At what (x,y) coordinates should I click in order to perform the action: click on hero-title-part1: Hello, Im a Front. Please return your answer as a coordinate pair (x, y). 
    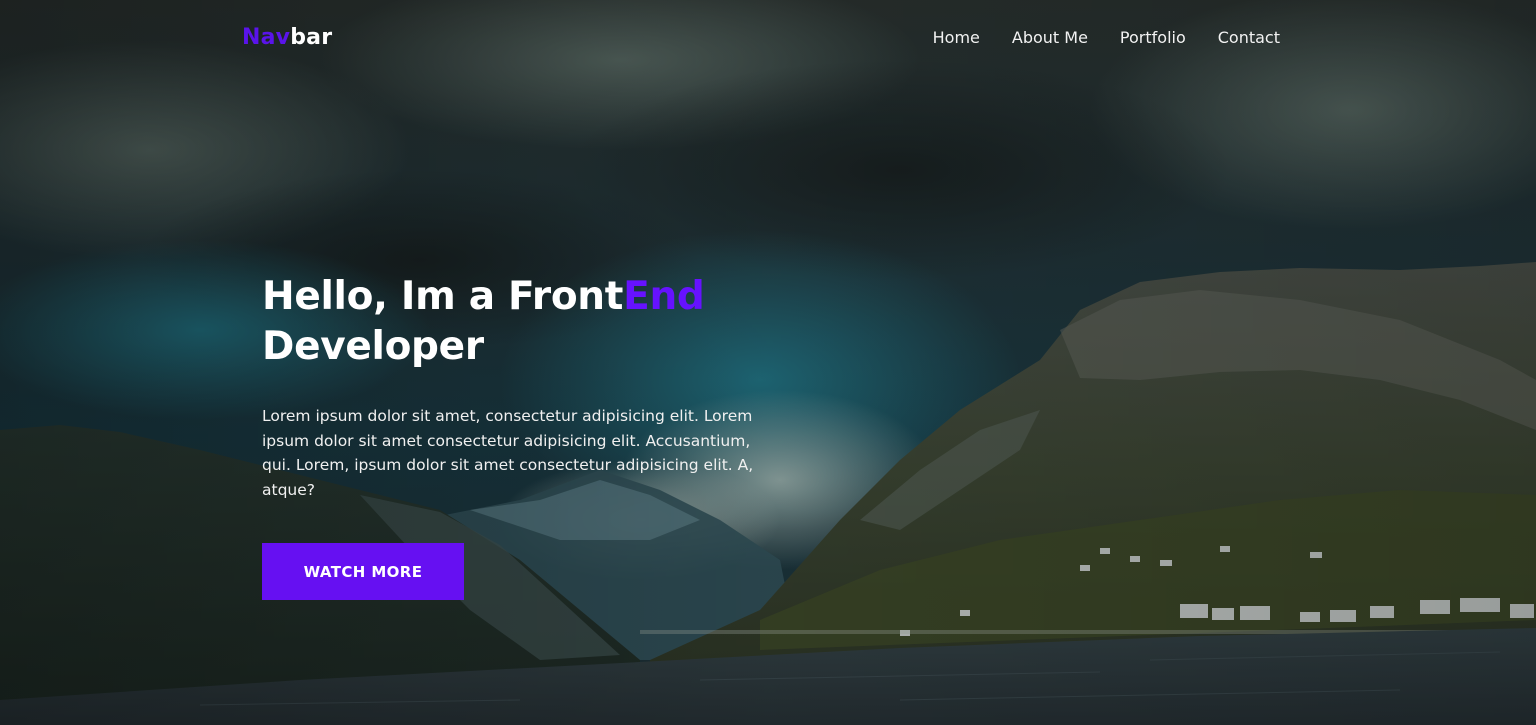
    Looking at the image, I should click on (443, 296).